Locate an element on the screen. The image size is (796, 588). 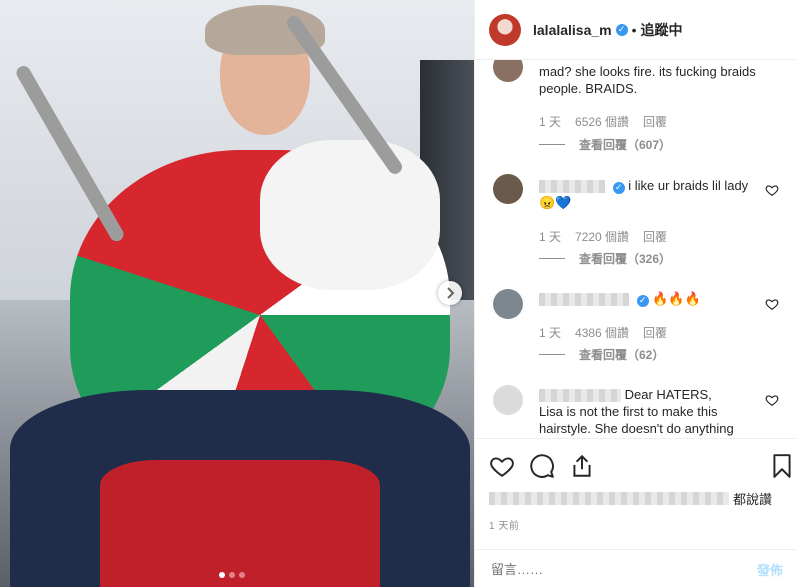
like-heart-icon is located at coordinates (502, 466).